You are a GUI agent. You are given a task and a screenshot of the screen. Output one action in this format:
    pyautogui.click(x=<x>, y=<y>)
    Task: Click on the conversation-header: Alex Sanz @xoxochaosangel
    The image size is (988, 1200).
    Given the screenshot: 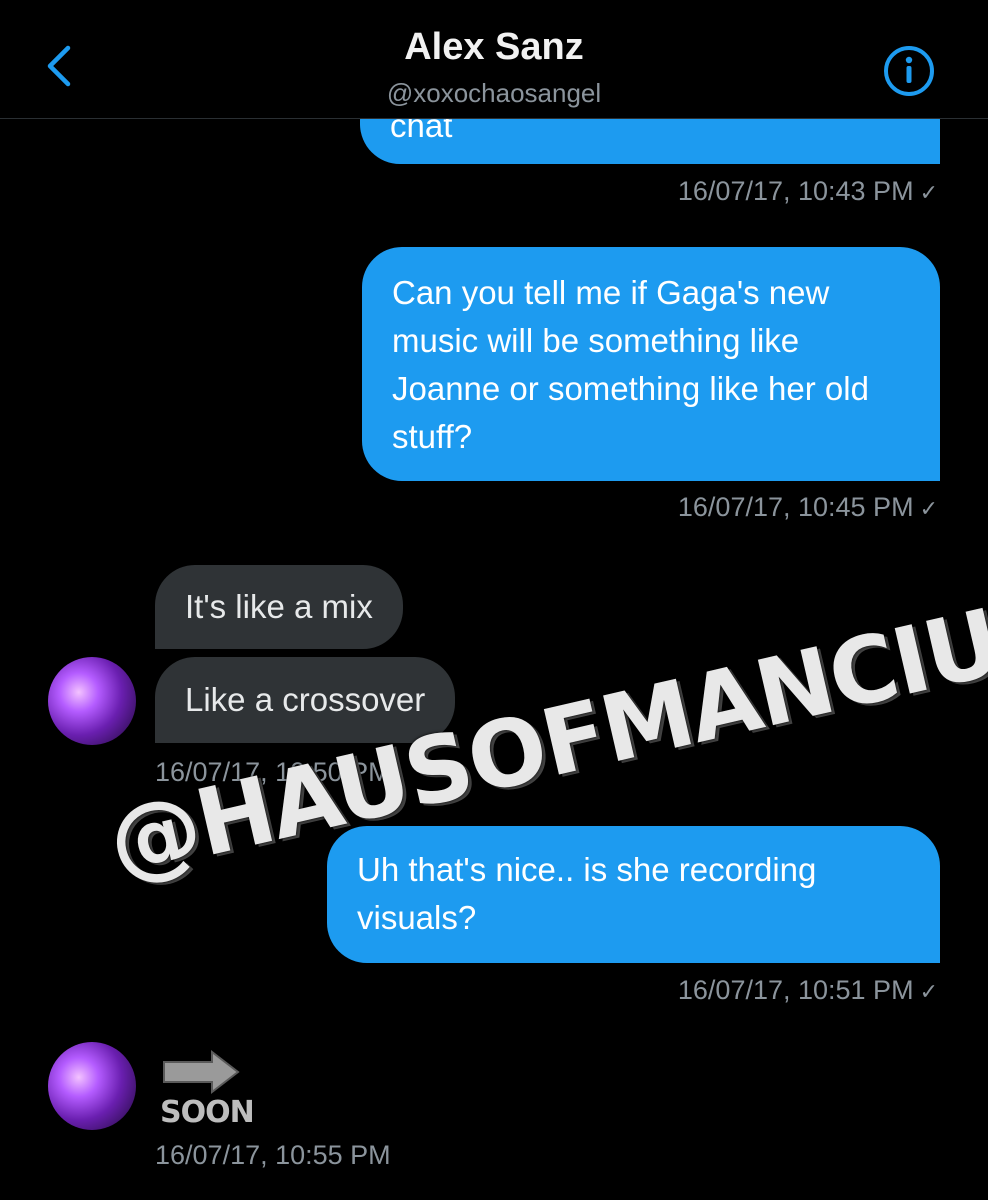 What is the action you would take?
    pyautogui.click(x=494, y=59)
    